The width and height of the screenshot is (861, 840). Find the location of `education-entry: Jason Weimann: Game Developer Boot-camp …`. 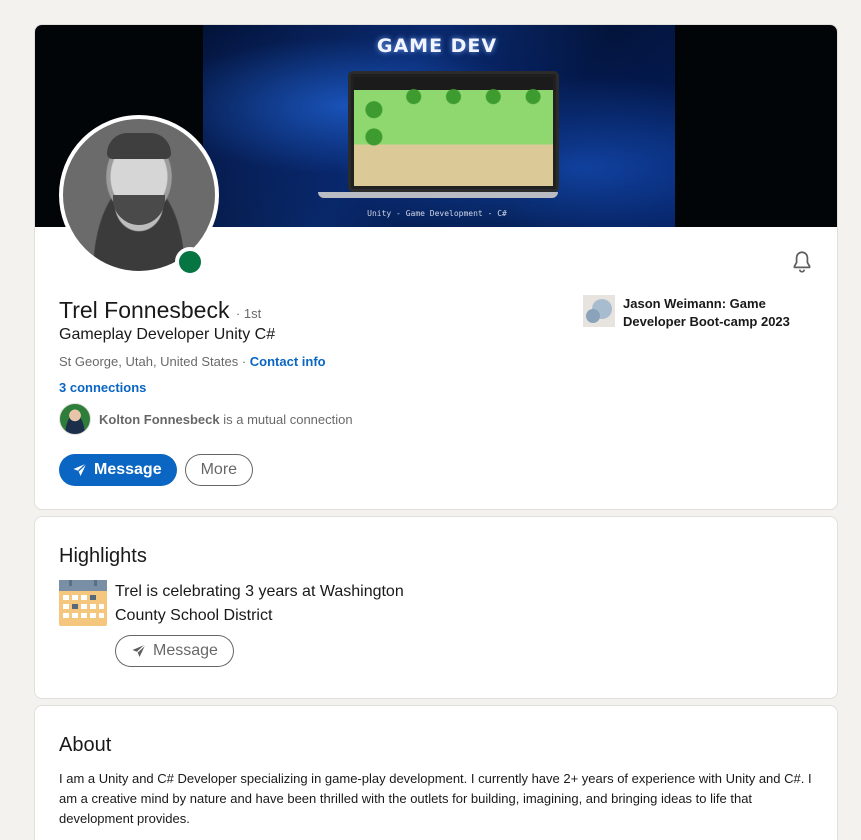

education-entry: Jason Weimann: Game Developer Boot-camp … is located at coordinates (695, 313).